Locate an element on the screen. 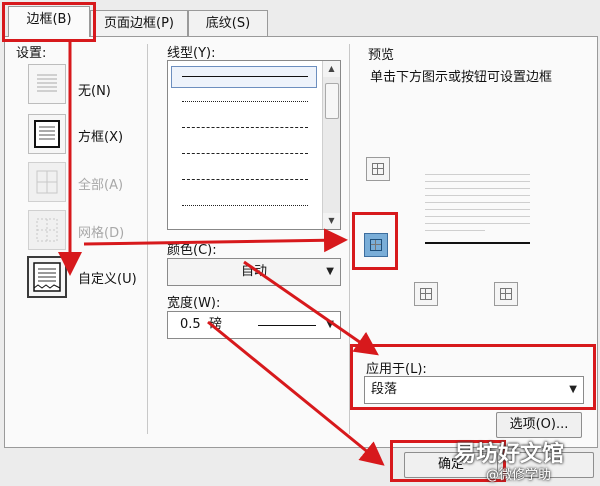 The width and height of the screenshot is (600, 486). setting-box-label: 方框(X) is located at coordinates (100, 135).